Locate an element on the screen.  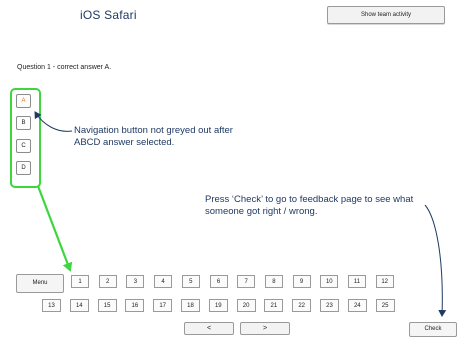
question-nav-button: 4 is located at coordinates (163, 281).